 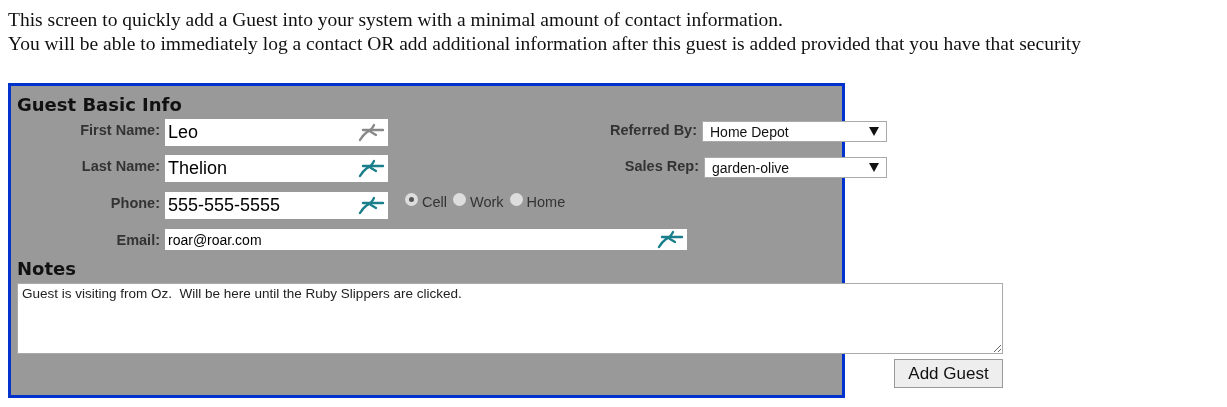 What do you see at coordinates (276, 168) in the screenshot?
I see `text-field: Thelion` at bounding box center [276, 168].